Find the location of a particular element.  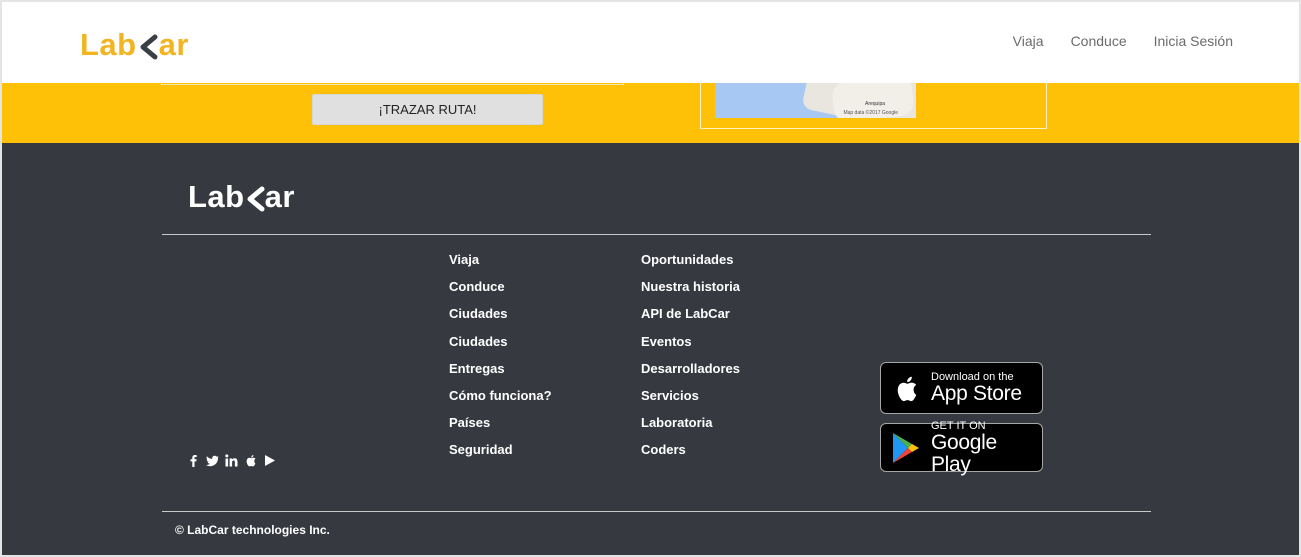

social-links is located at coordinates (231, 460).